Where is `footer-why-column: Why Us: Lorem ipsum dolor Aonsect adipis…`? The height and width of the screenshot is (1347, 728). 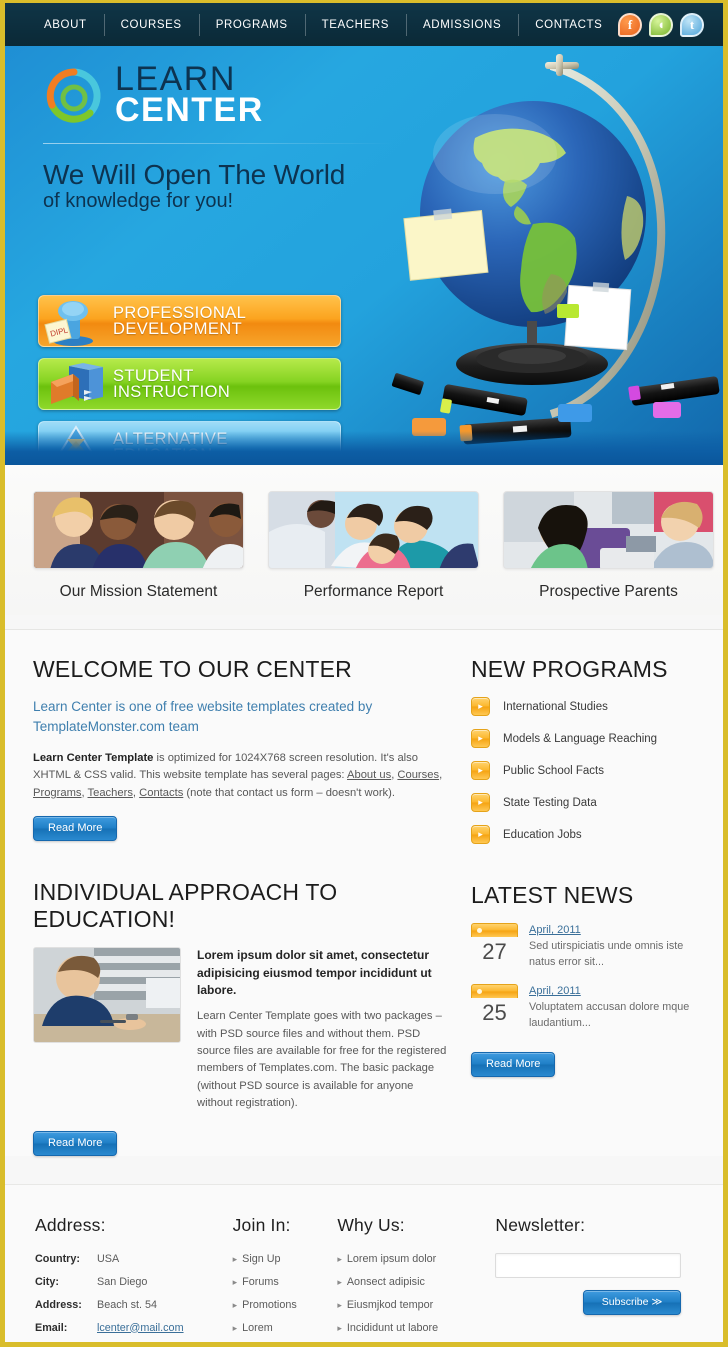 footer-why-column: Why Us: Lorem ipsum dolor Aonsect adipis… is located at coordinates (416, 1278).